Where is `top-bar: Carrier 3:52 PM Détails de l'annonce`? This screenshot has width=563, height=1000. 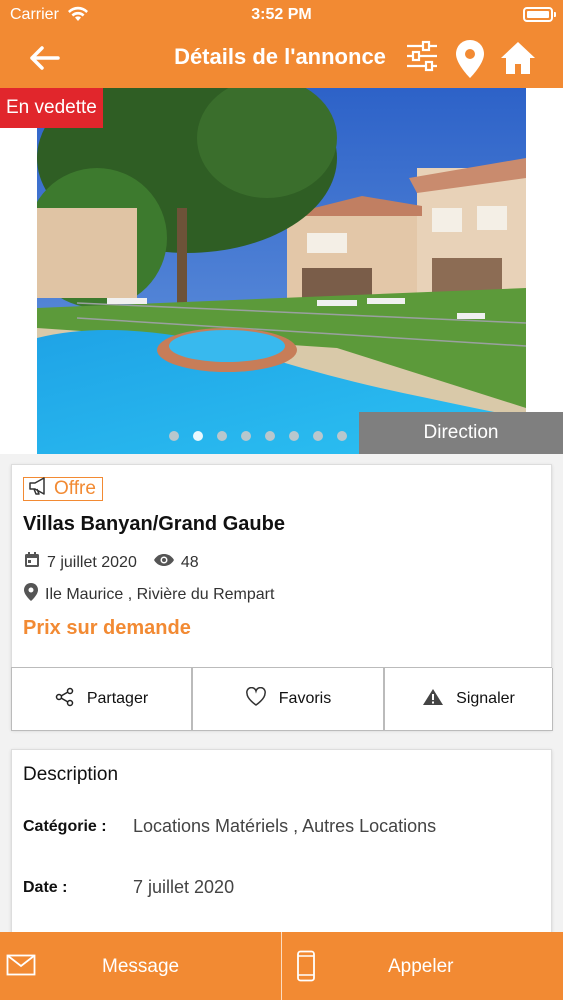
top-bar: Carrier 3:52 PM Détails de l'annonce is located at coordinates (281, 44).